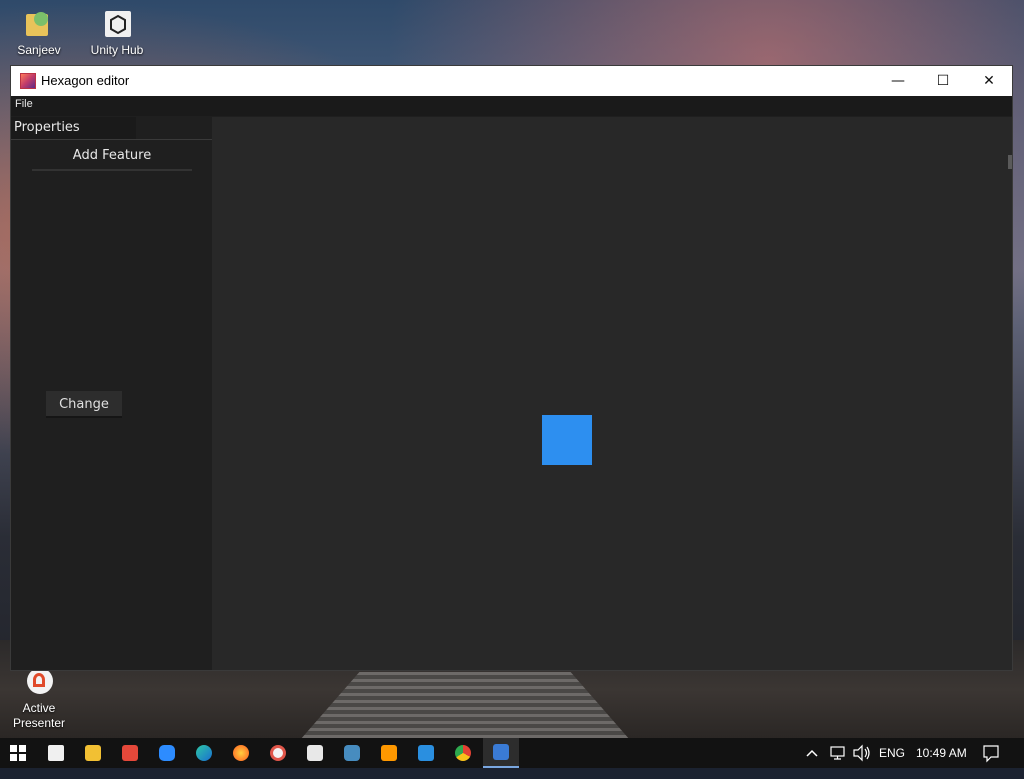 The image size is (1024, 779). What do you see at coordinates (117, 25) in the screenshot?
I see `unity-hub-icon` at bounding box center [117, 25].